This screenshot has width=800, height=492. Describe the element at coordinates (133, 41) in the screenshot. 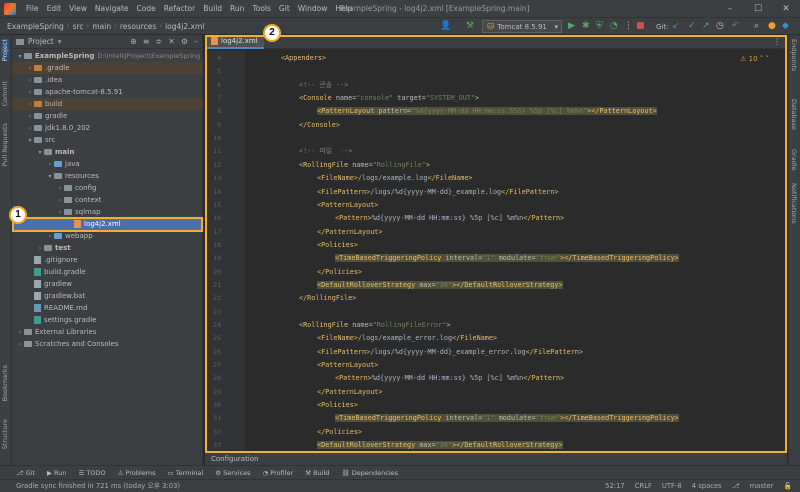

I see `add-icon: ⊕` at that location.